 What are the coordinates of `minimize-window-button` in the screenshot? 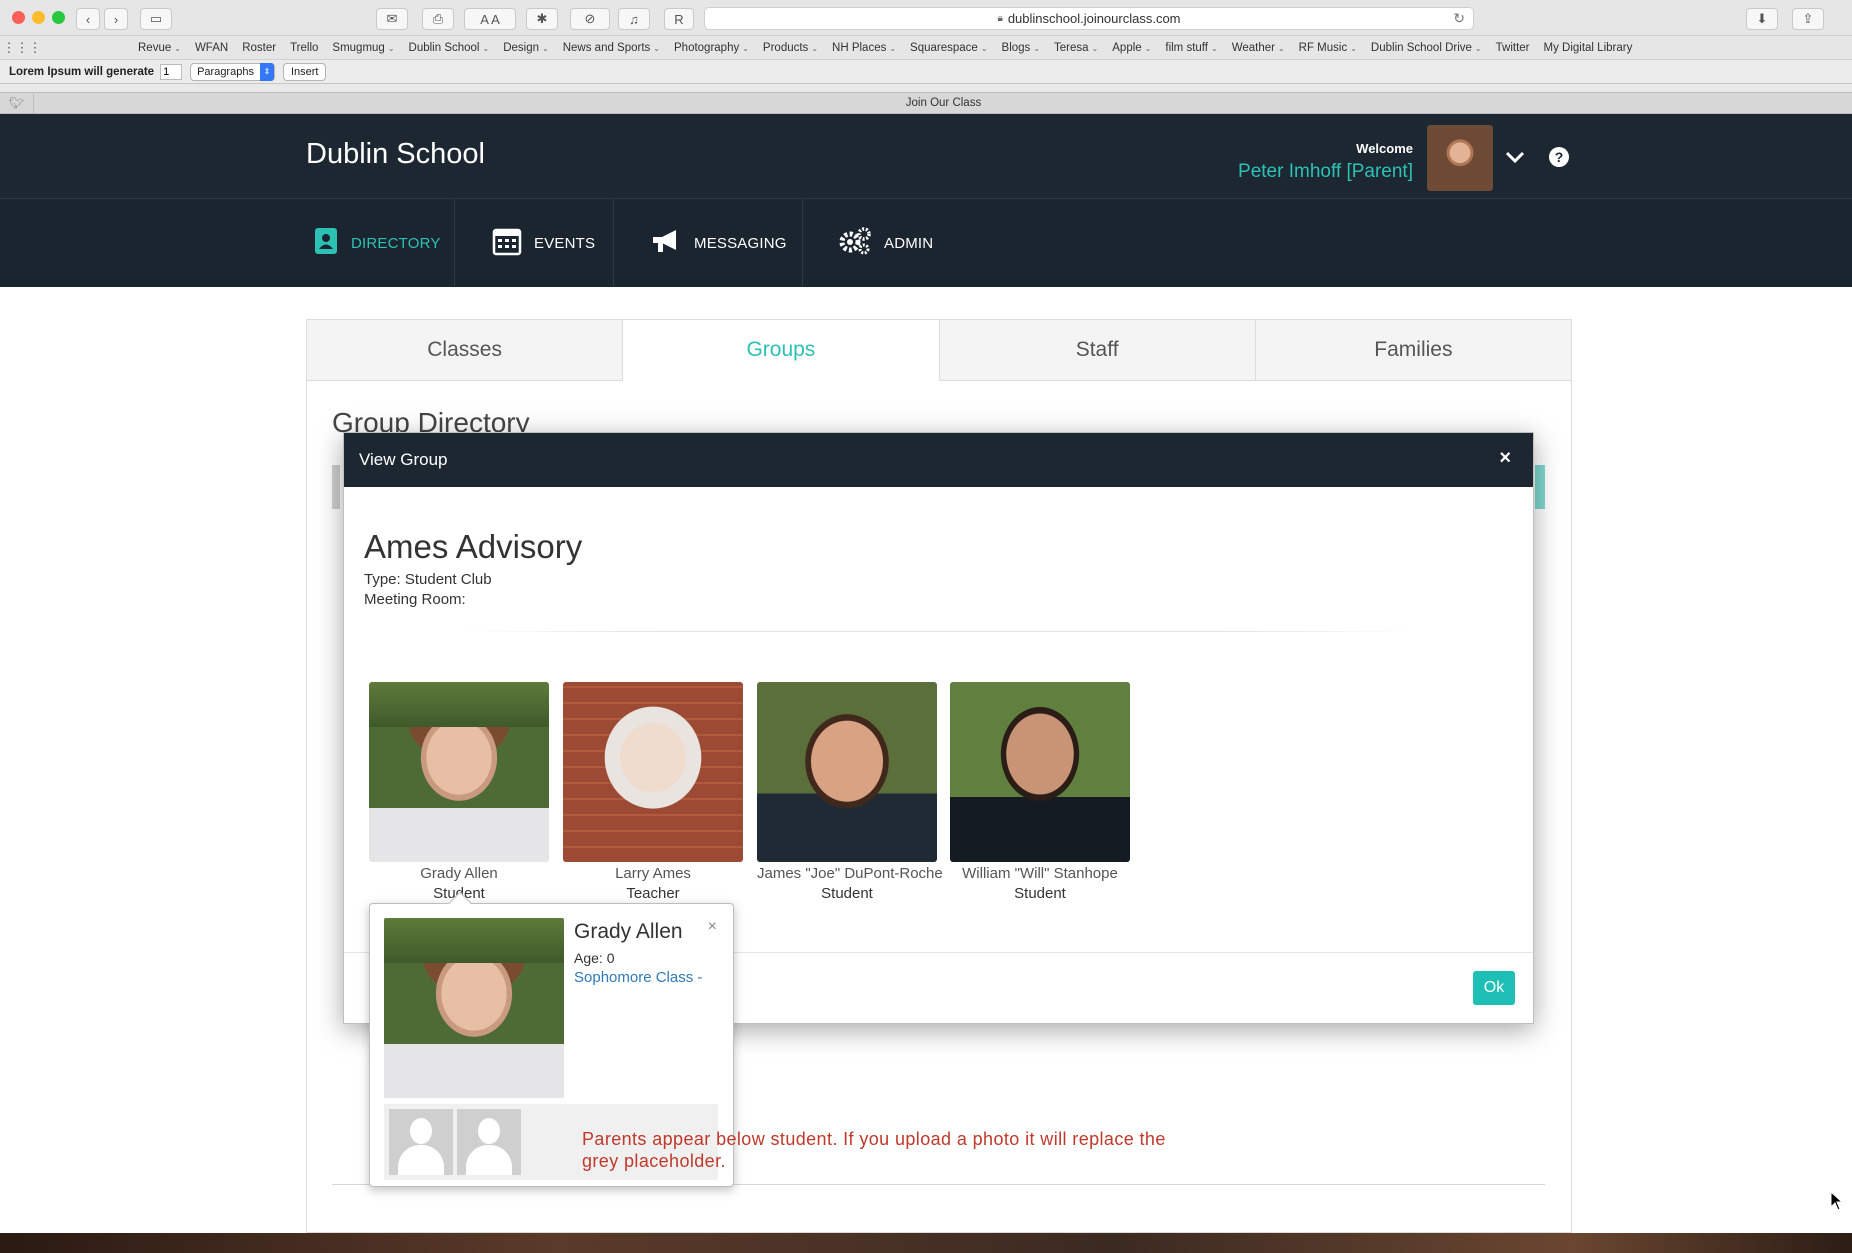 It's located at (38, 17).